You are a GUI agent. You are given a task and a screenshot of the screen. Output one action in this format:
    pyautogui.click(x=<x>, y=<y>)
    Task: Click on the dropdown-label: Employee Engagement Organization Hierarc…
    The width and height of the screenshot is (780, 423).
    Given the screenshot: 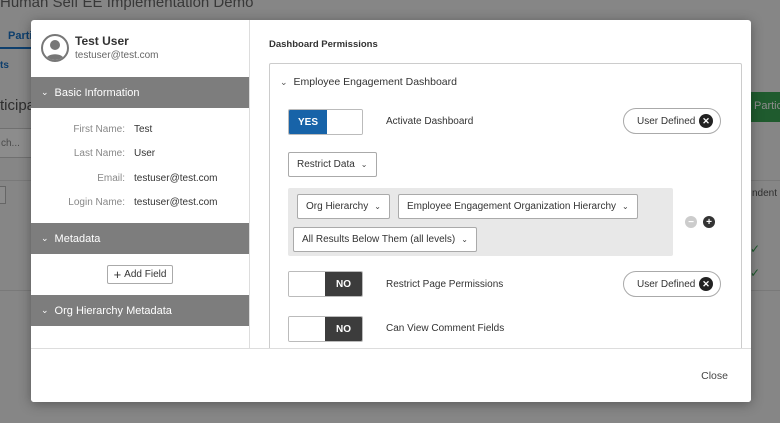 What is the action you would take?
    pyautogui.click(x=511, y=206)
    